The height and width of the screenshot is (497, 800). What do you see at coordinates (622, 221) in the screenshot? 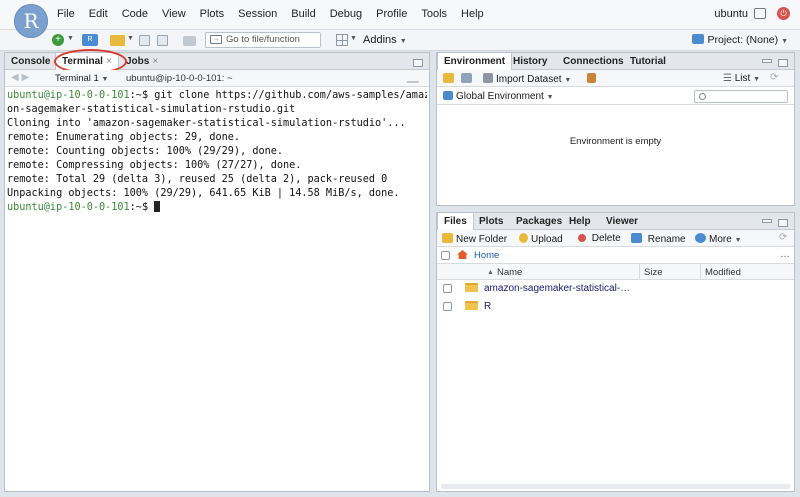
I see `tab-viewer: Viewer` at bounding box center [622, 221].